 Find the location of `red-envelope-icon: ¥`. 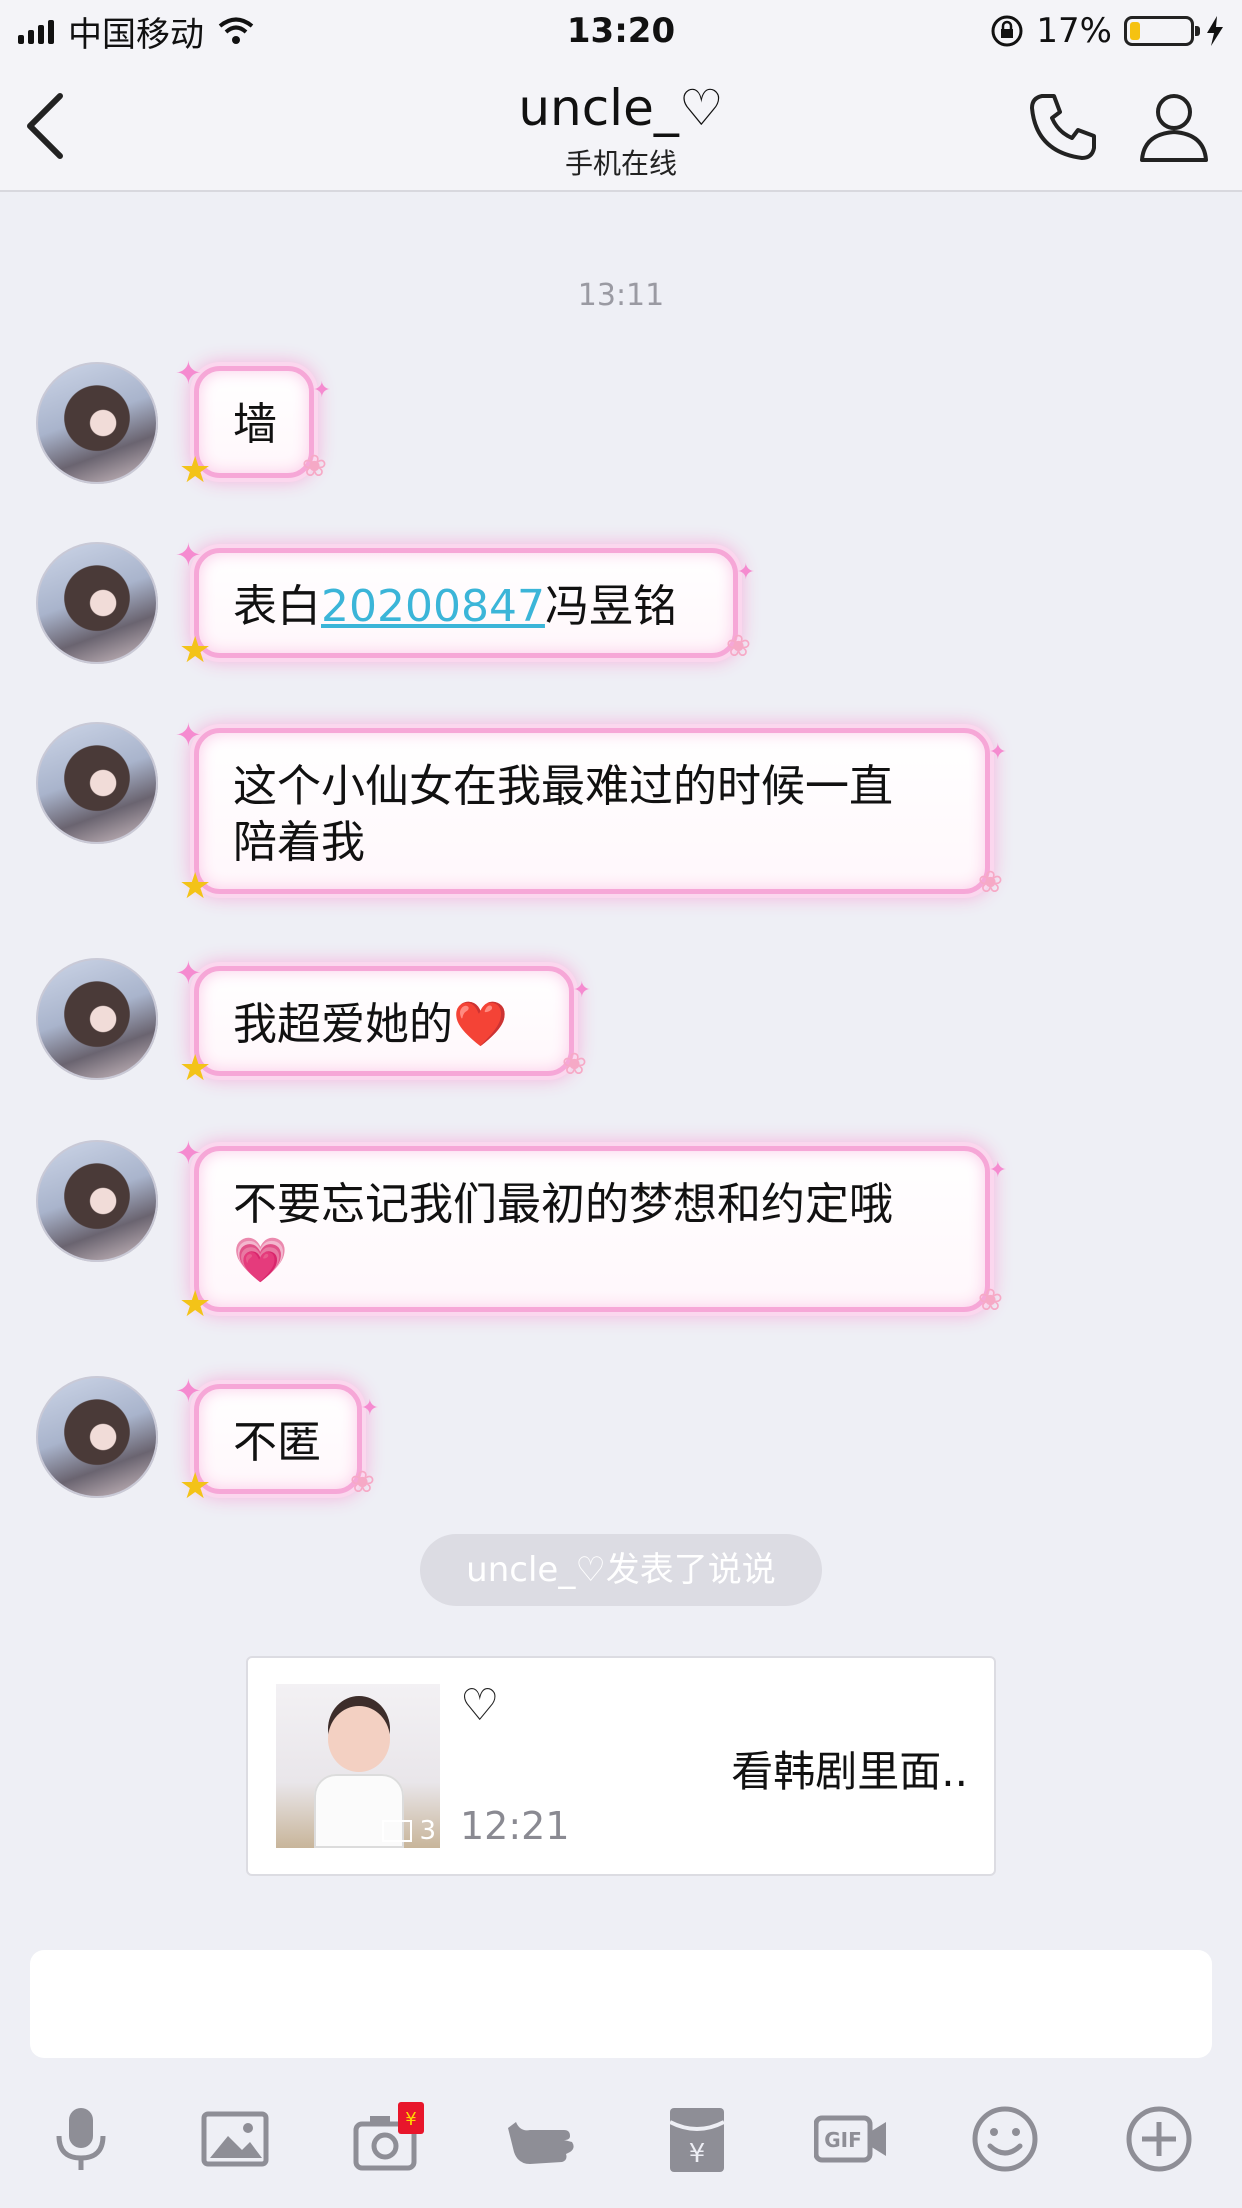

red-envelope-icon: ¥ is located at coordinates (697, 2139).